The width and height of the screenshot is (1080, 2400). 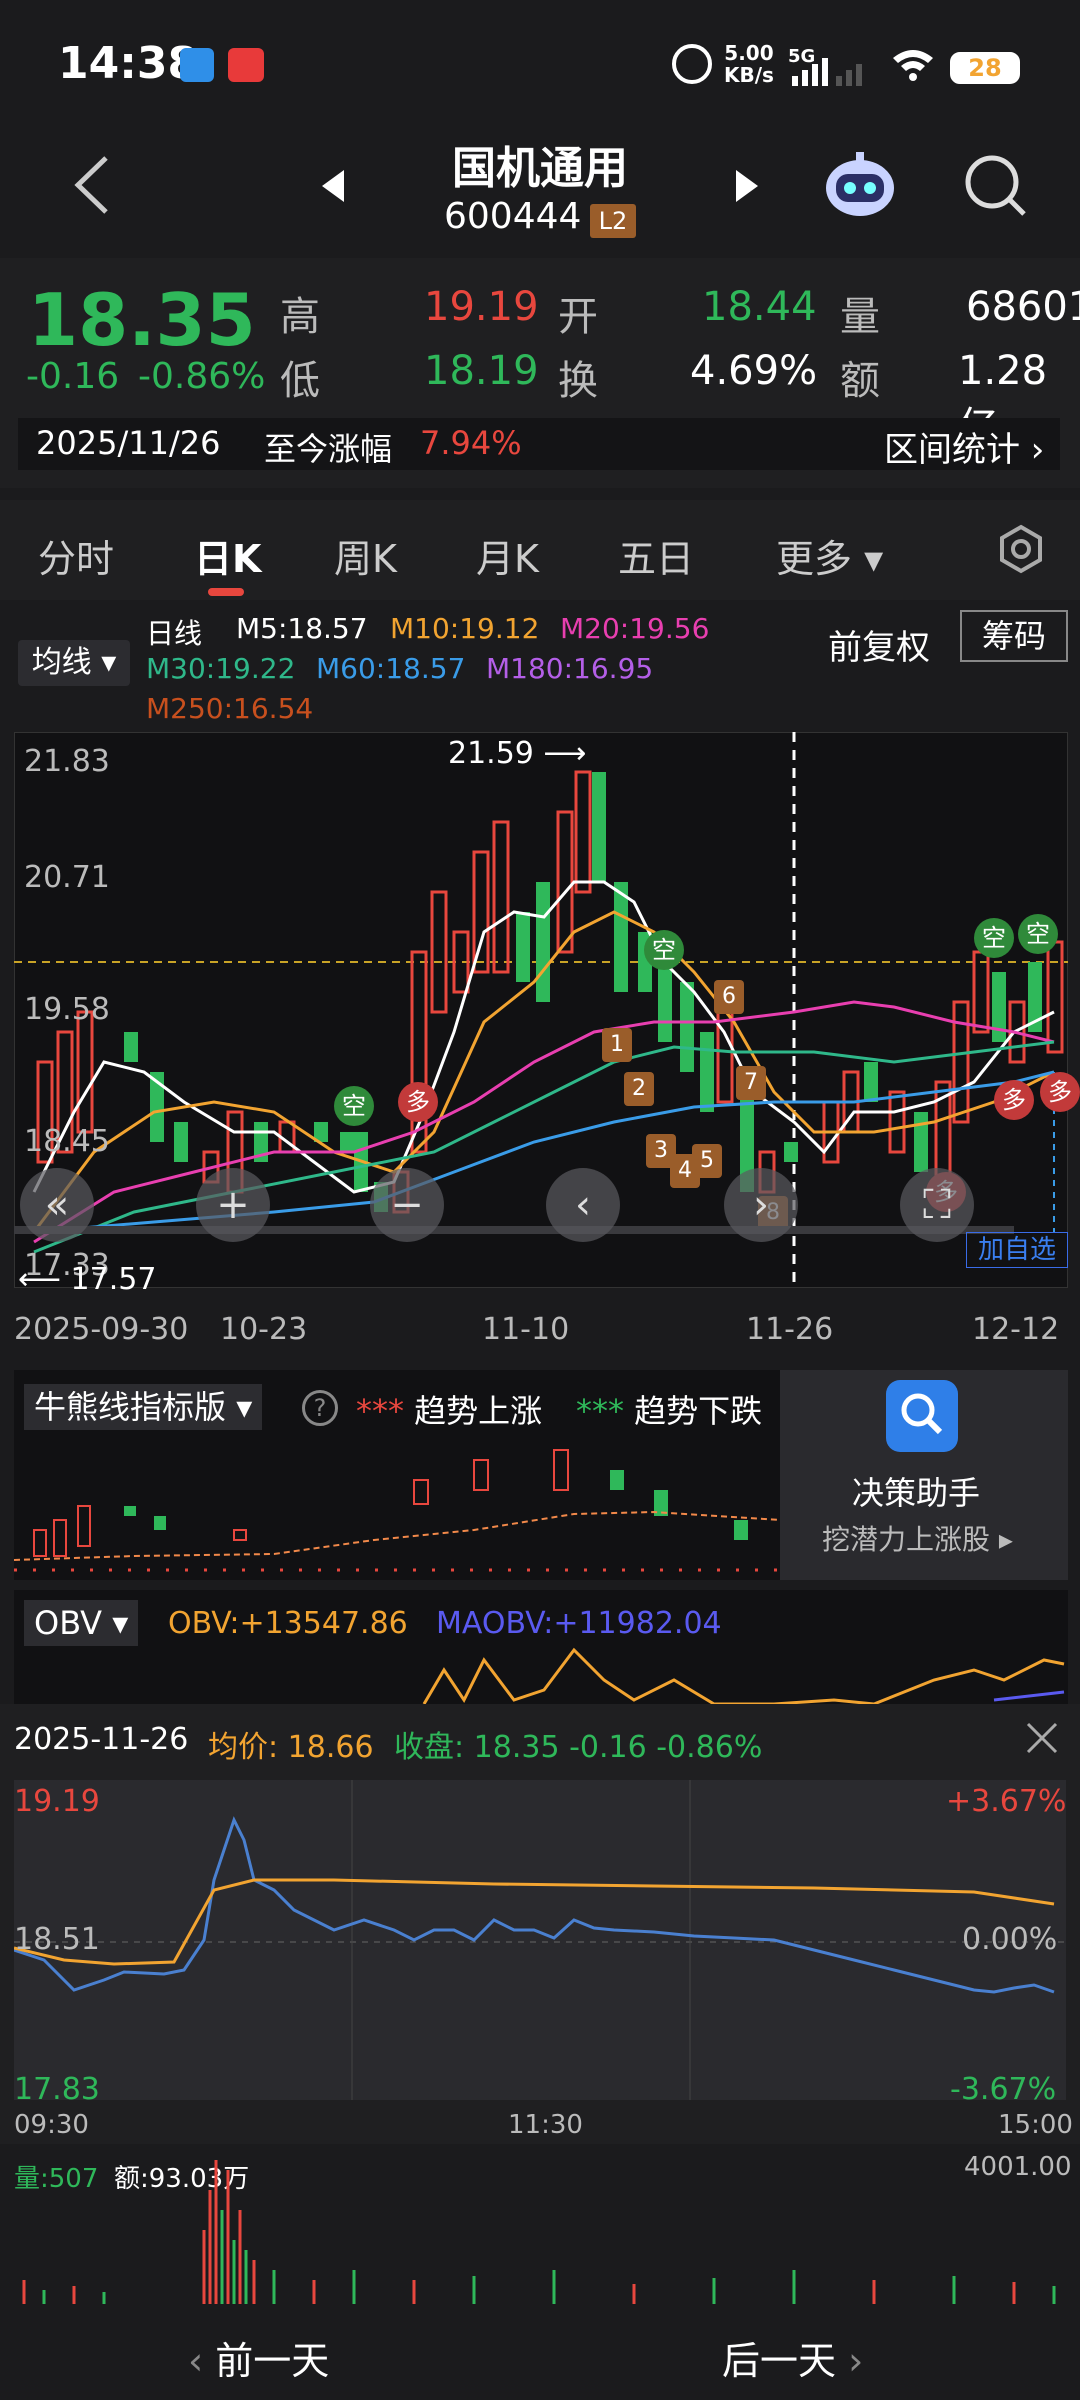 I want to click on tab-monthly-k: 月K, so click(x=507, y=555).